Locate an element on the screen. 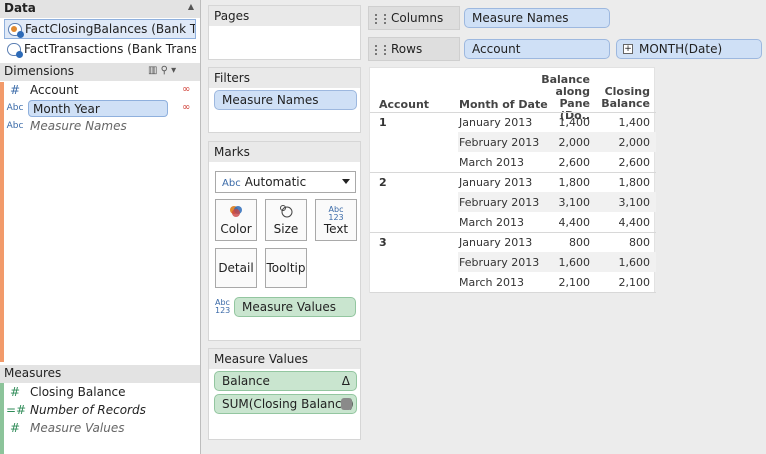  filters-card: Filters Measure Names is located at coordinates (284, 100).